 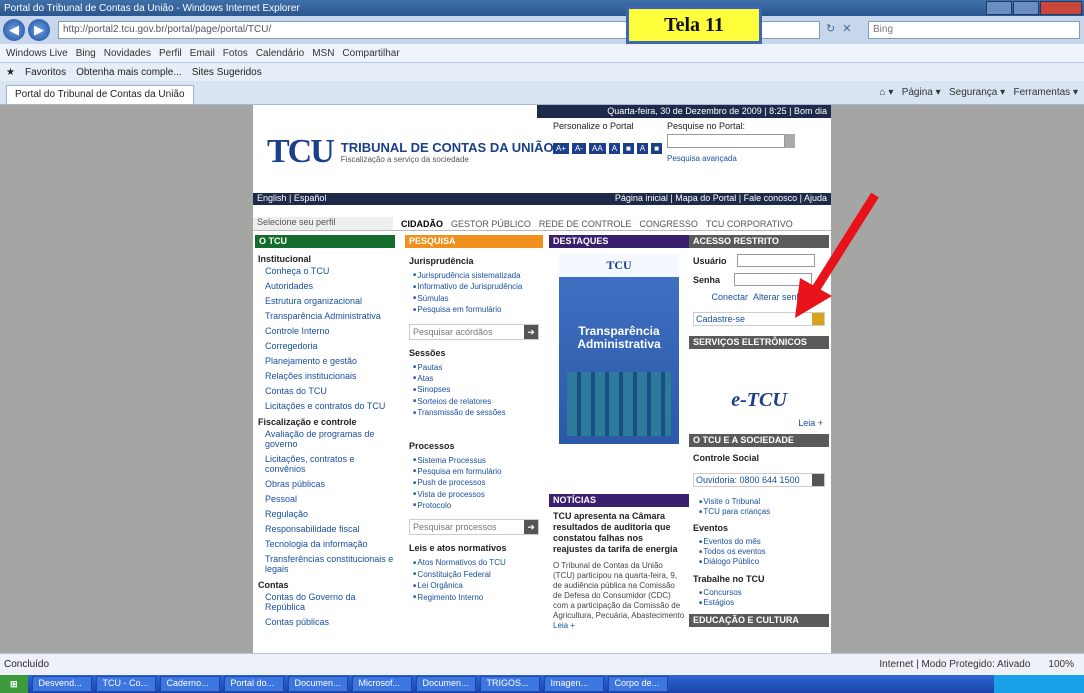 What do you see at coordinates (999, 8) in the screenshot?
I see `minimize-button` at bounding box center [999, 8].